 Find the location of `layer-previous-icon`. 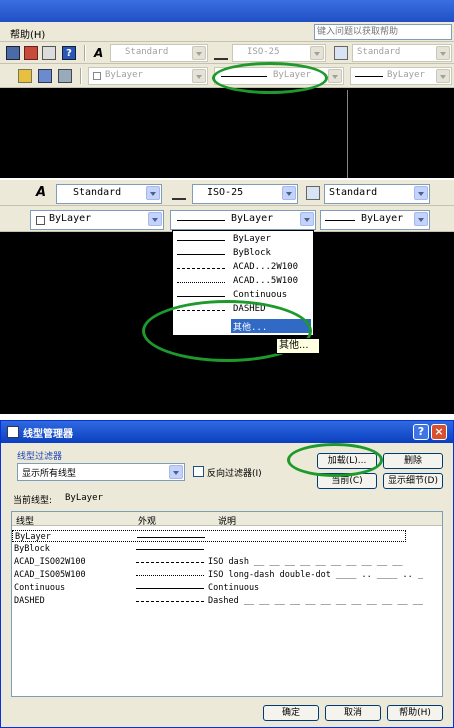

layer-previous-icon is located at coordinates (45, 76).